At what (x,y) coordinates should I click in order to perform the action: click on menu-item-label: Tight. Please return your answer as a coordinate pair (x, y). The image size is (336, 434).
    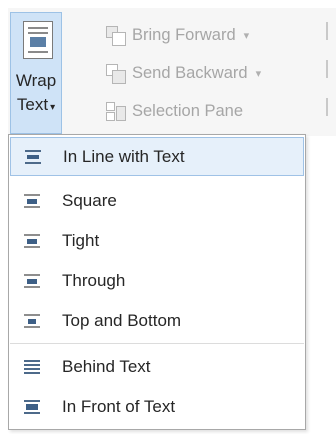
    Looking at the image, I should click on (81, 240).